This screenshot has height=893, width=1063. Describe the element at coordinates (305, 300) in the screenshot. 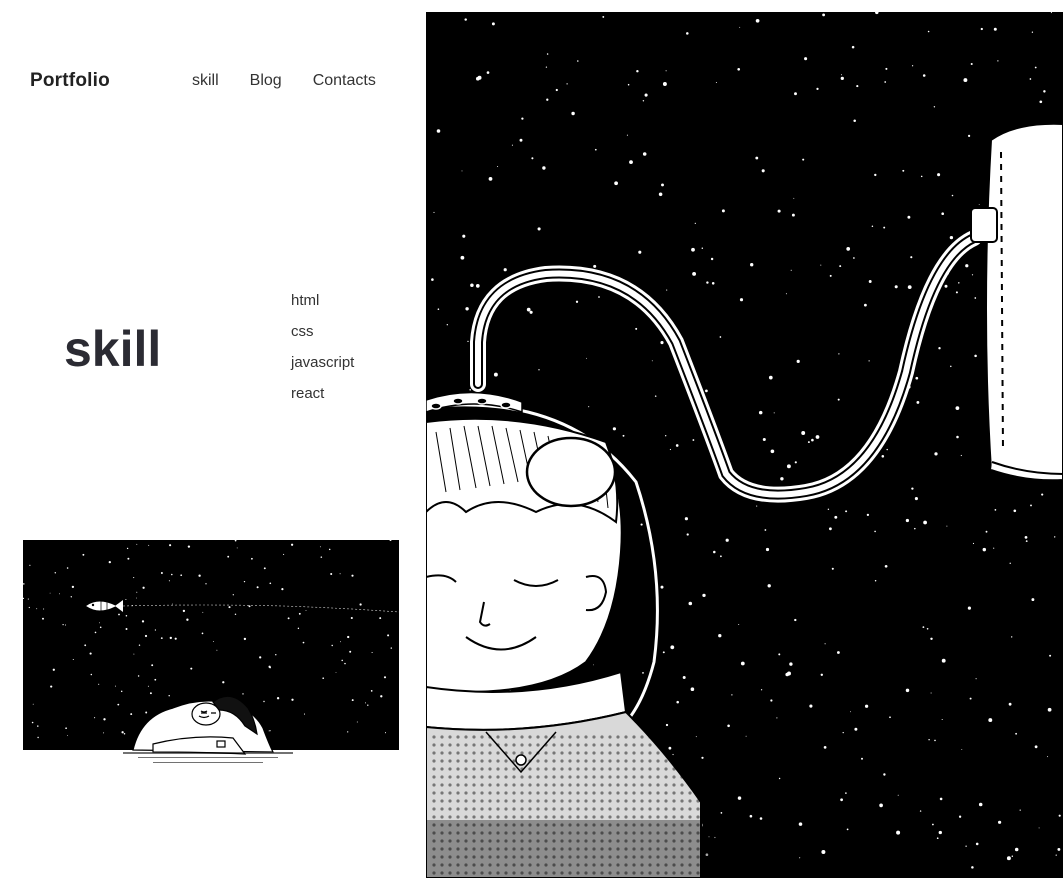

I see `skill-item-html: html` at that location.